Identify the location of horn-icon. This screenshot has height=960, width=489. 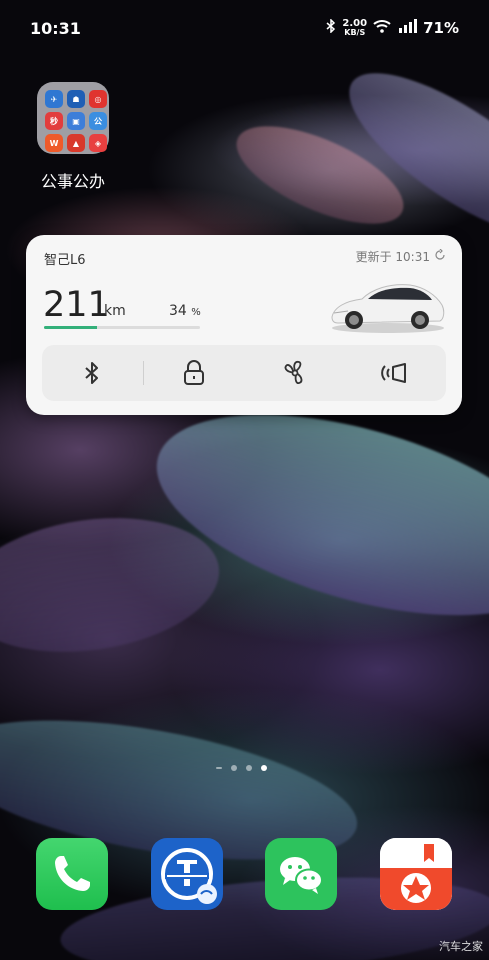
(393, 373).